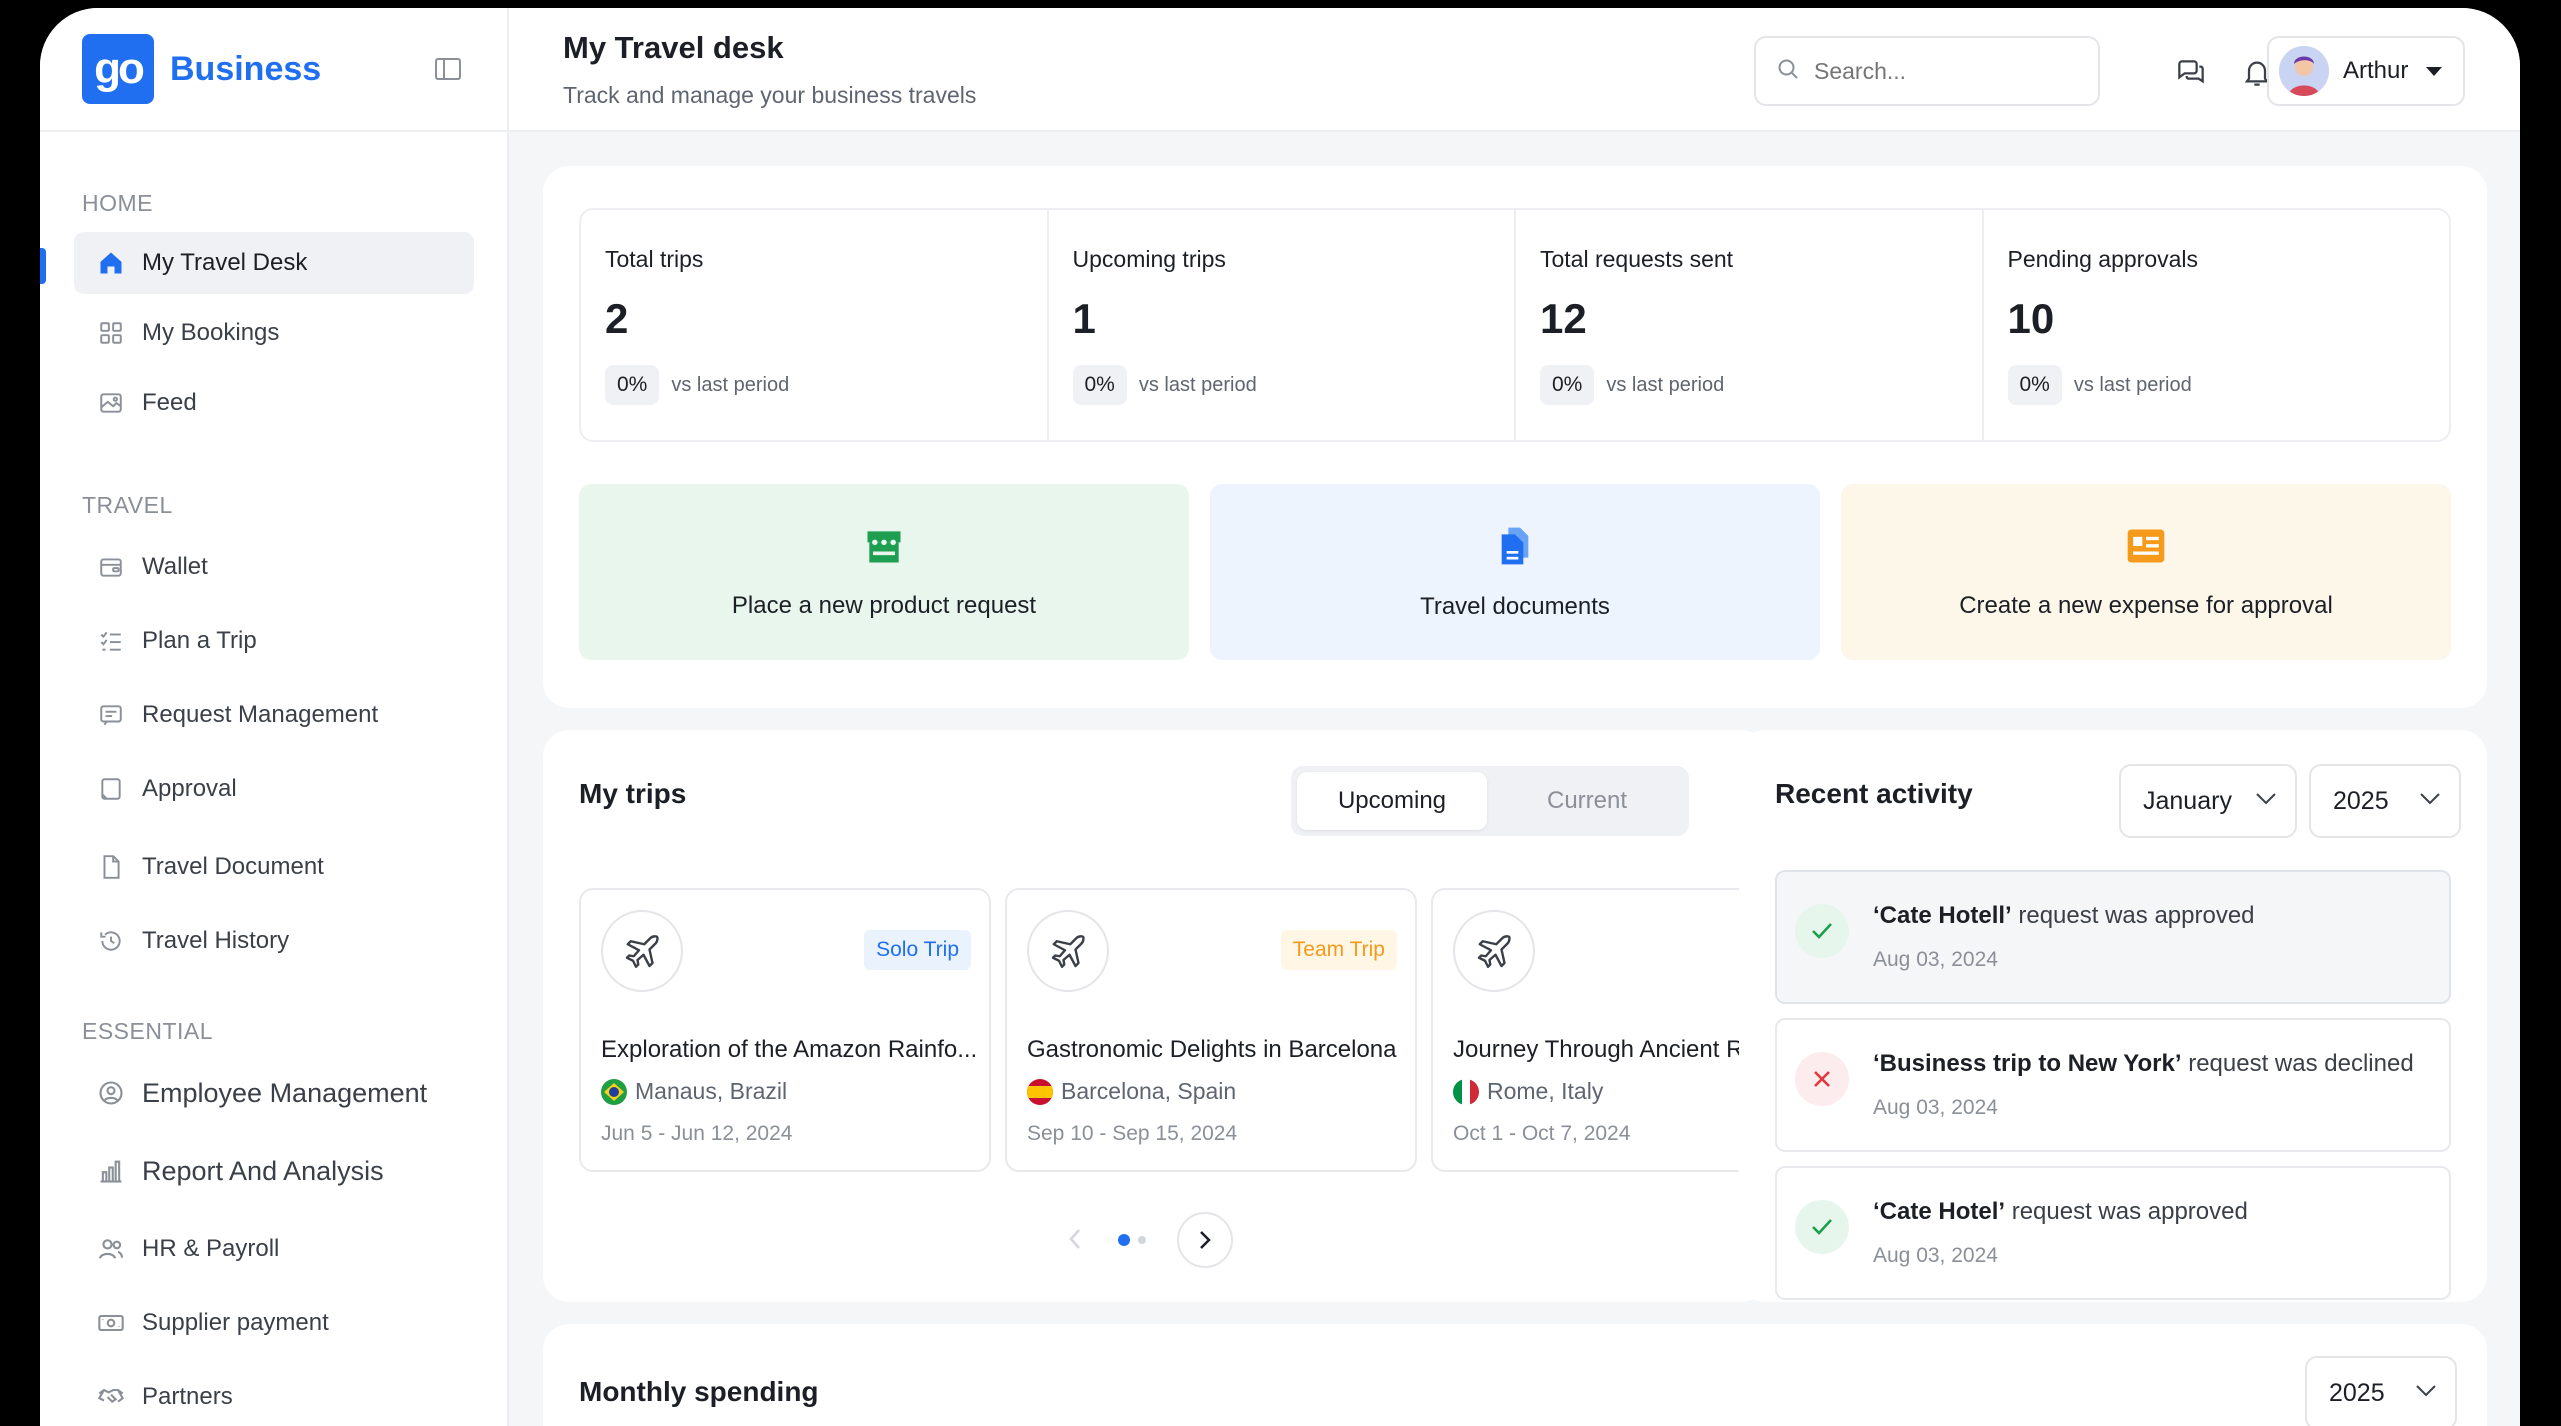 This screenshot has height=1426, width=2561. Describe the element at coordinates (2381, 1391) in the screenshot. I see `spending-year-select: 2025` at that location.